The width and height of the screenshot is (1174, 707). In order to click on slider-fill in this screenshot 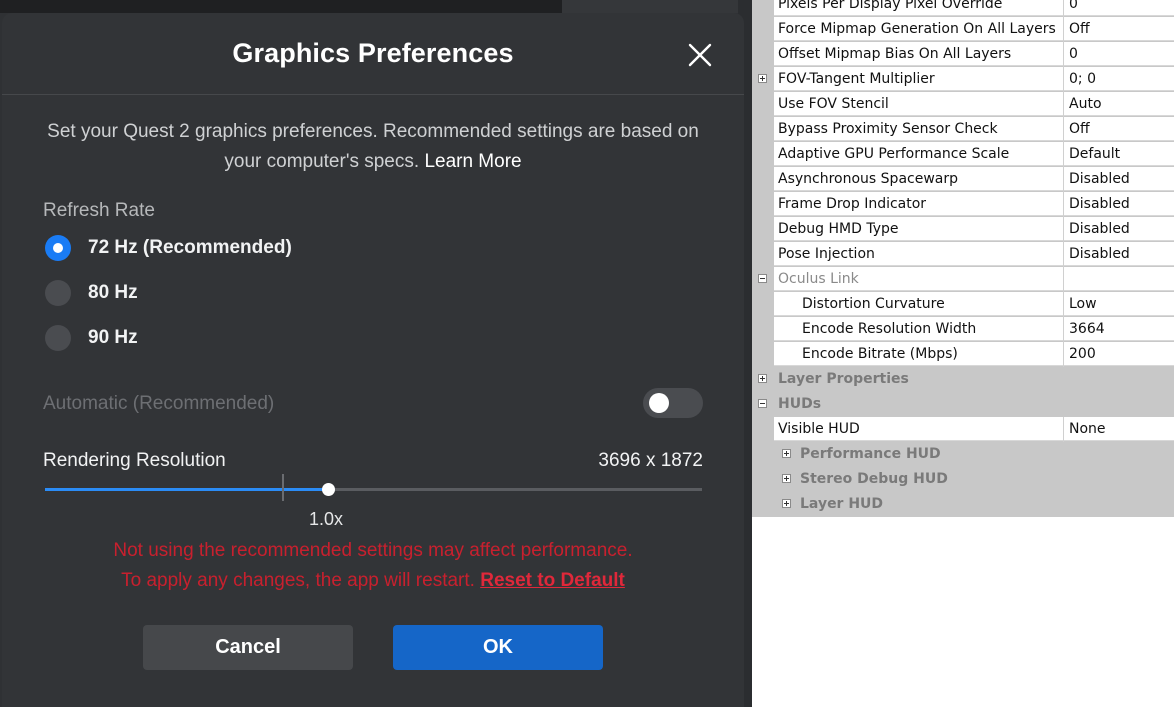, I will do `click(186, 489)`.